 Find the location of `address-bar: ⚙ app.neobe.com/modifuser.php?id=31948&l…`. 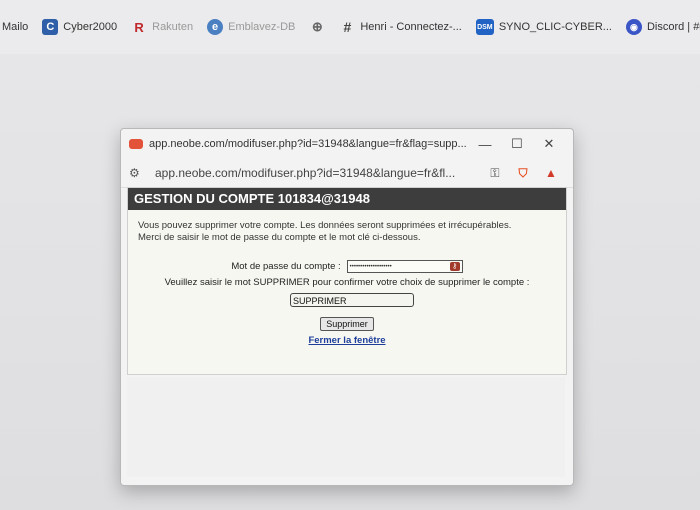

address-bar: ⚙ app.neobe.com/modifuser.php?id=31948&l… is located at coordinates (347, 173).